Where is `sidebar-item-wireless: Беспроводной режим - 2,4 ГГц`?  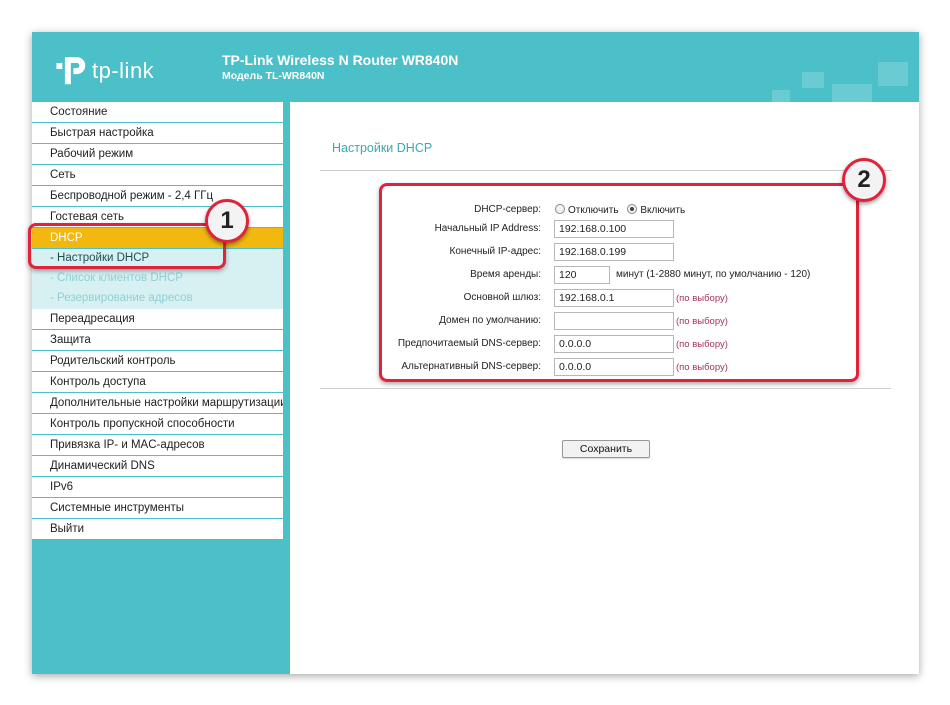
sidebar-item-wireless: Беспроводной режим - 2,4 ГГц is located at coordinates (157, 196).